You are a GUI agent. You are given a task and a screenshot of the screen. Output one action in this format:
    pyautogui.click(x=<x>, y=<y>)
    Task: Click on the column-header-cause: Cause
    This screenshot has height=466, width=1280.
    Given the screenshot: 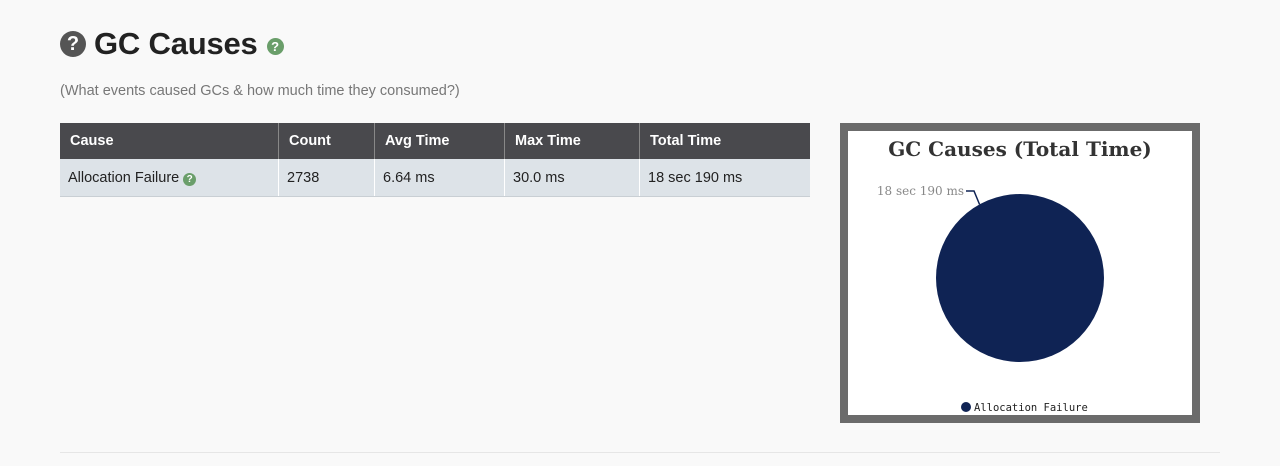 What is the action you would take?
    pyautogui.click(x=169, y=141)
    